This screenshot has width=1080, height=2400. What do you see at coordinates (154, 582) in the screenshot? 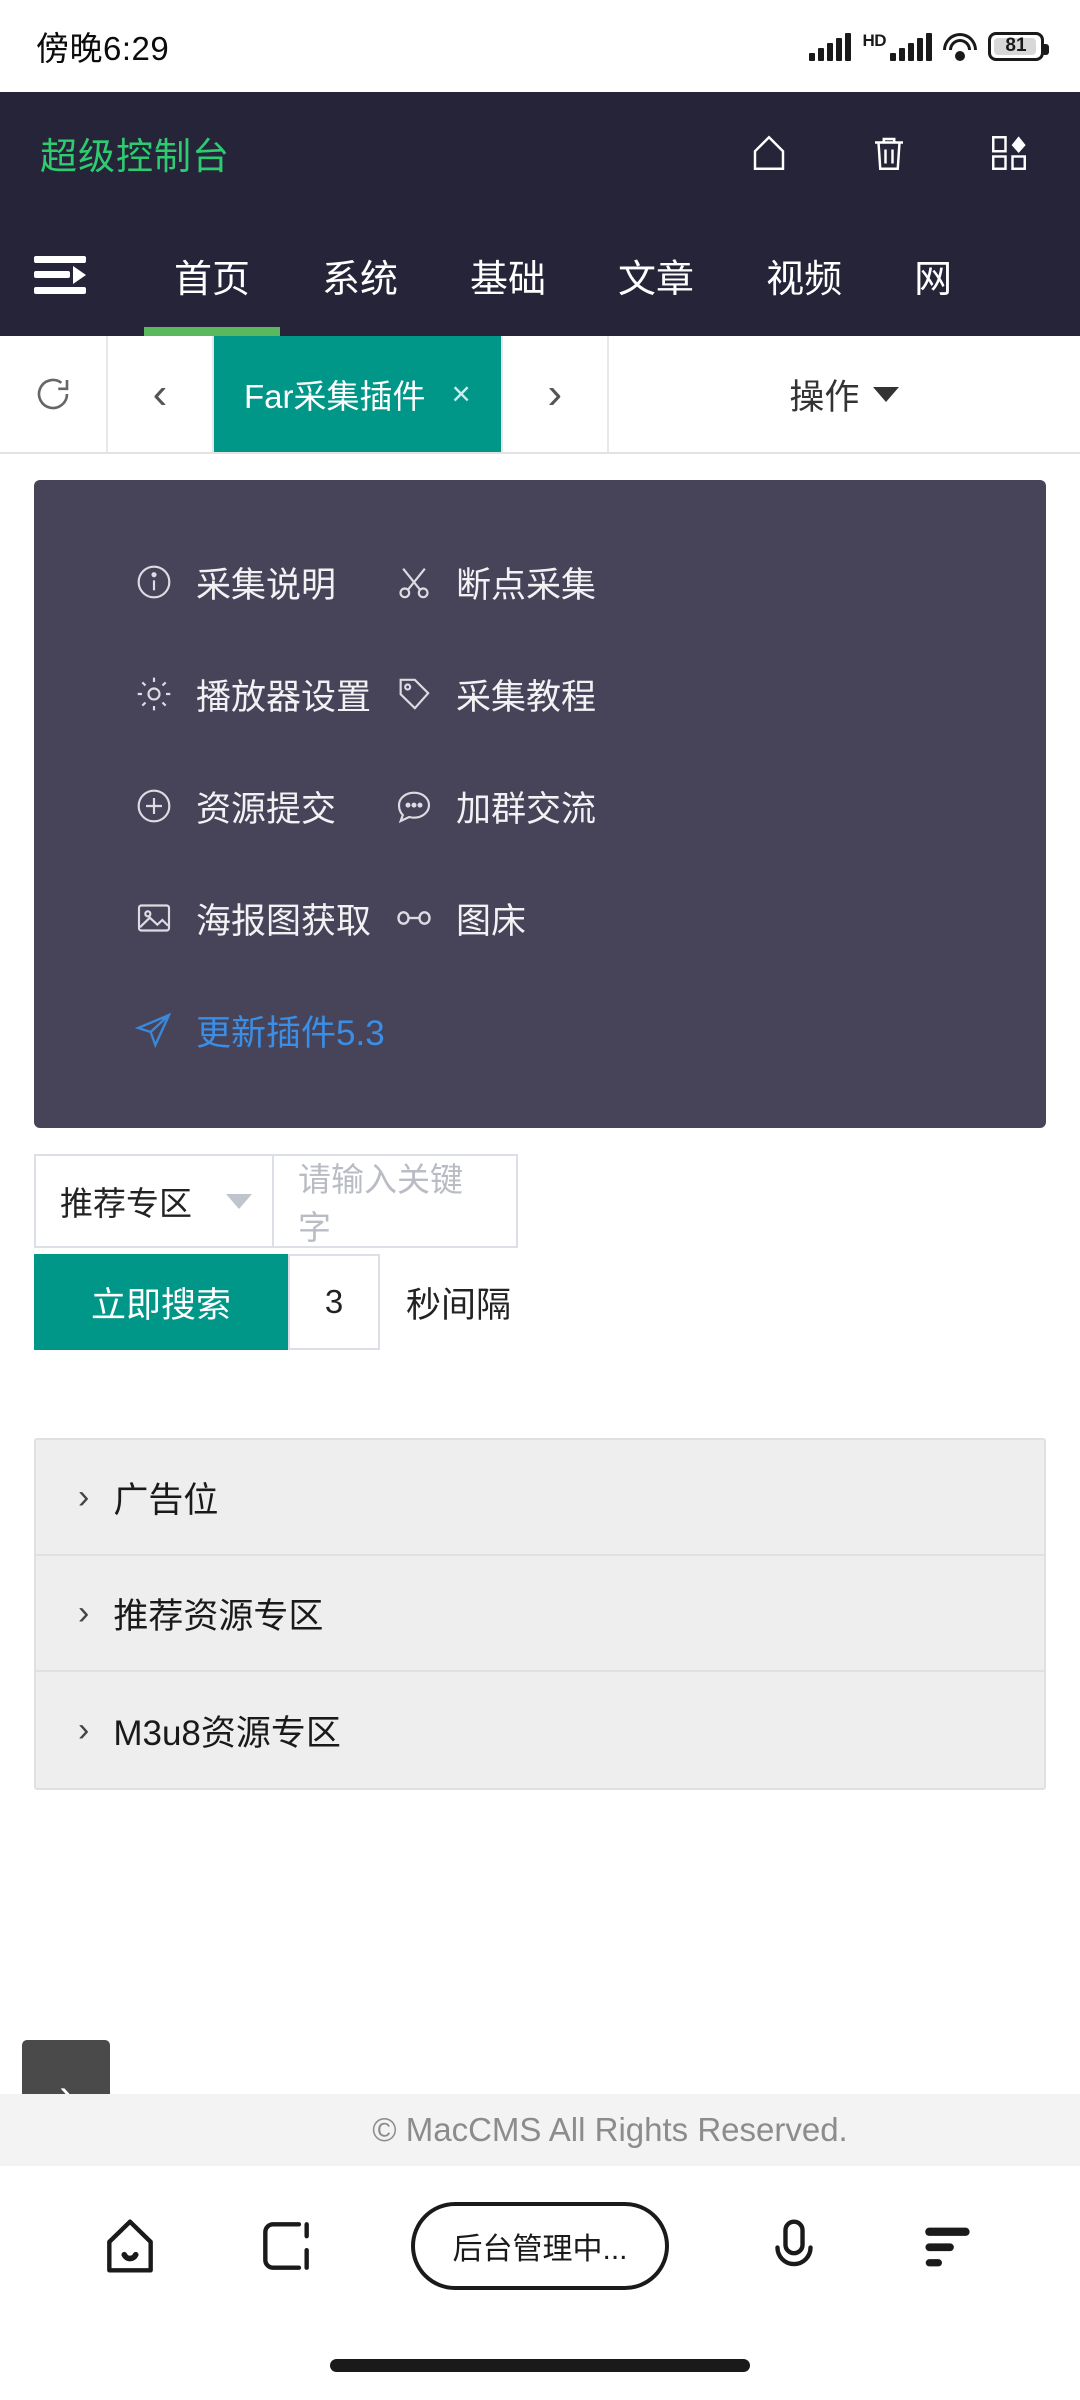
I see `info-circle-icon` at bounding box center [154, 582].